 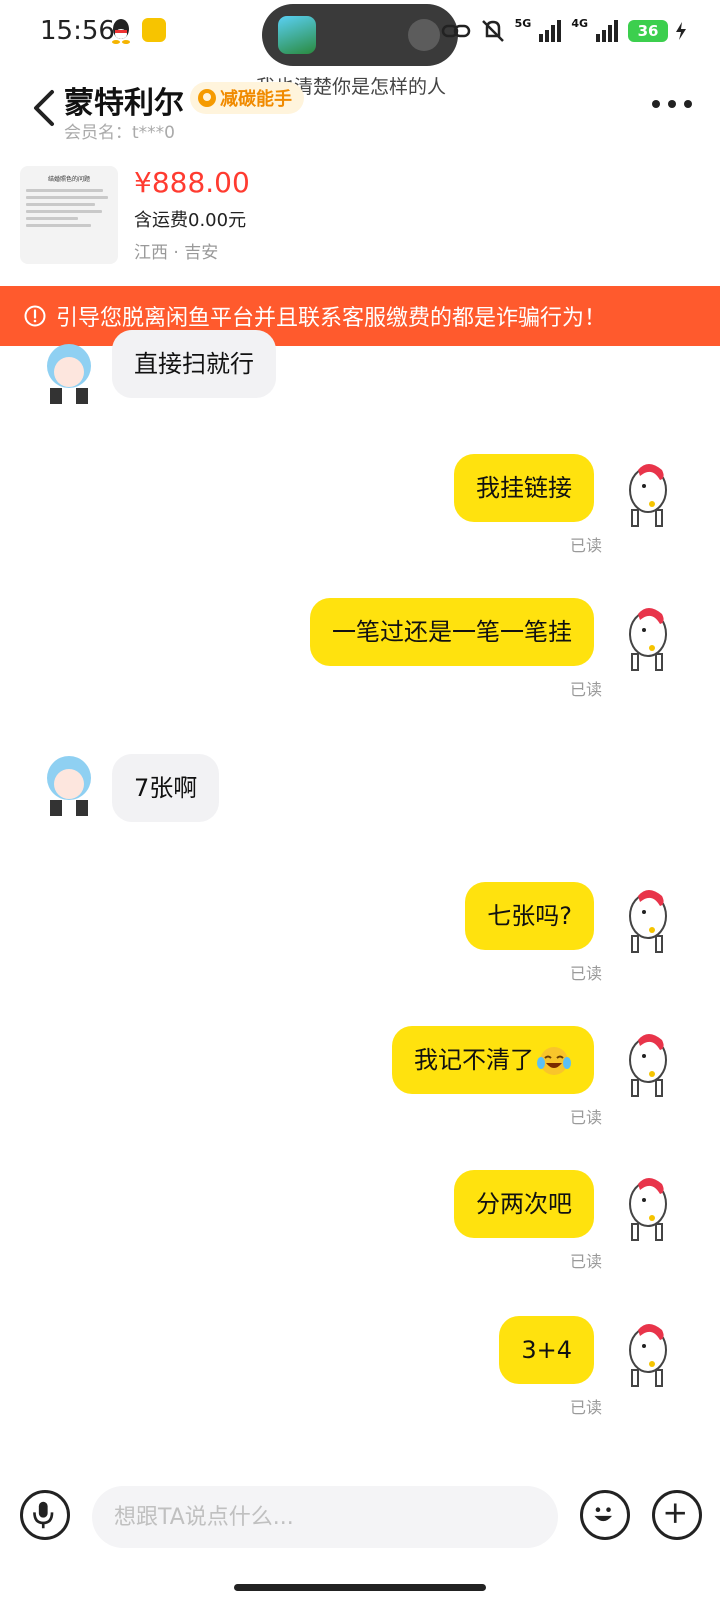 I want to click on message-bubble-outgoing: 我记不清了, so click(x=493, y=1060).